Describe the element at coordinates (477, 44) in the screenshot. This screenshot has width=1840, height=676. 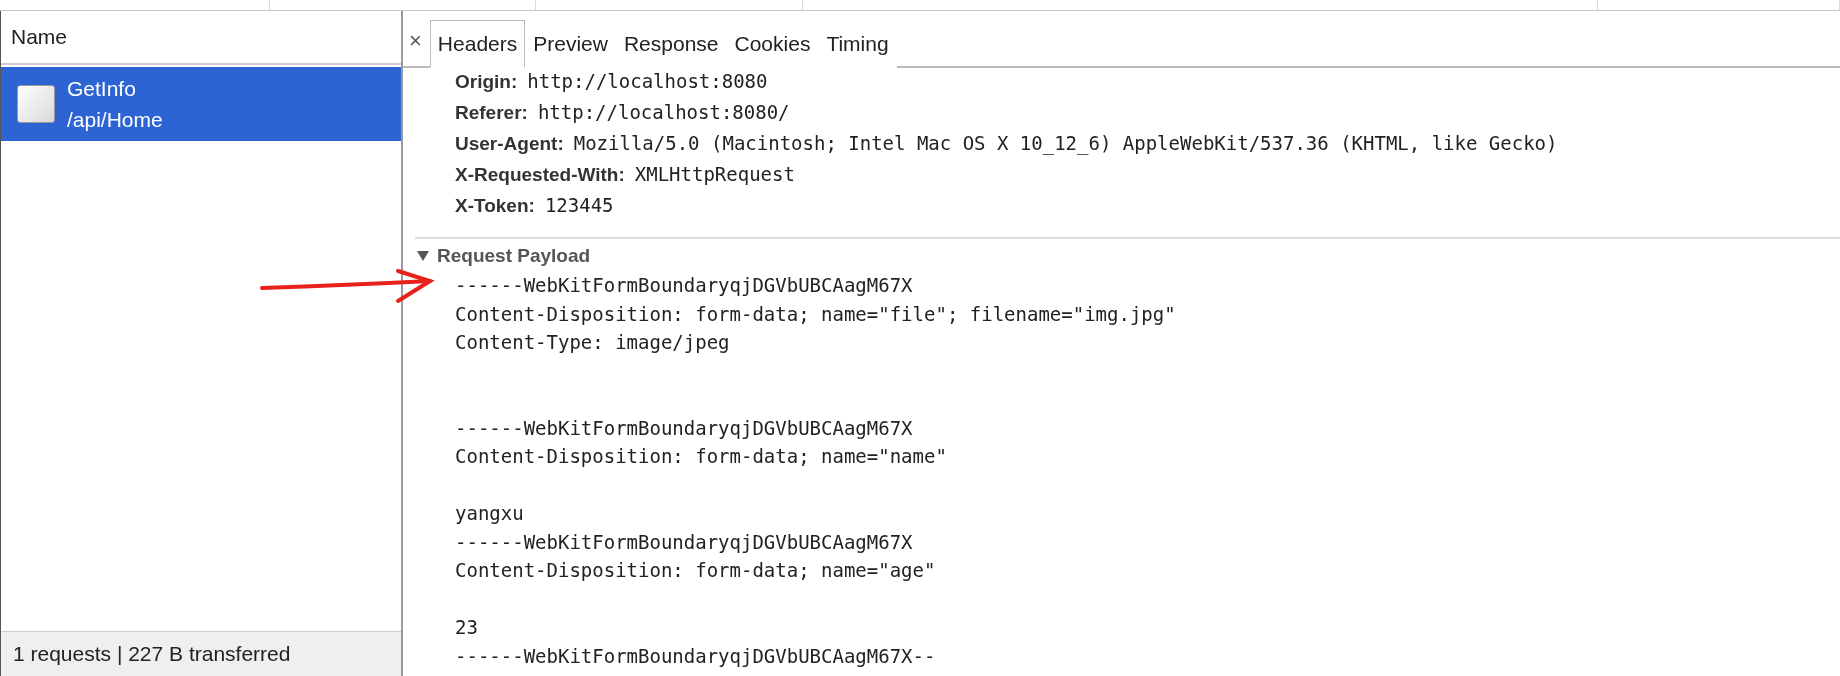
I see `tab: Headers` at that location.